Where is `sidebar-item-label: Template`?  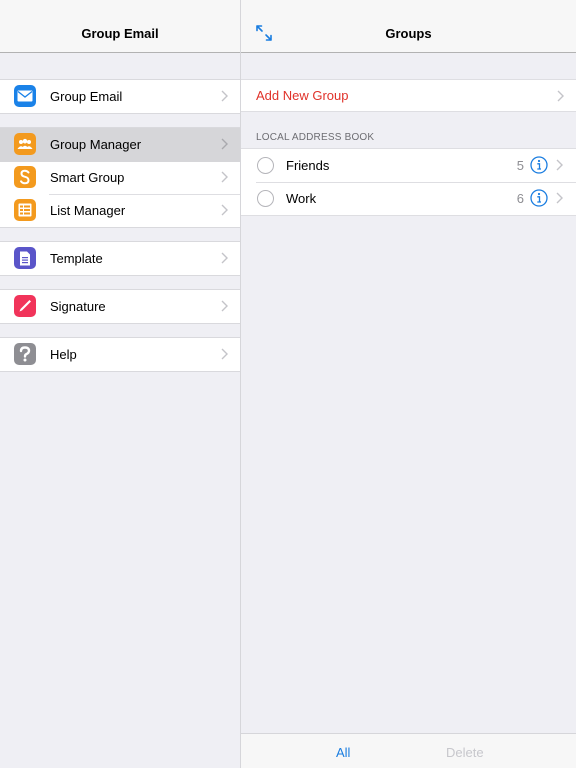
sidebar-item-label: Template is located at coordinates (76, 258).